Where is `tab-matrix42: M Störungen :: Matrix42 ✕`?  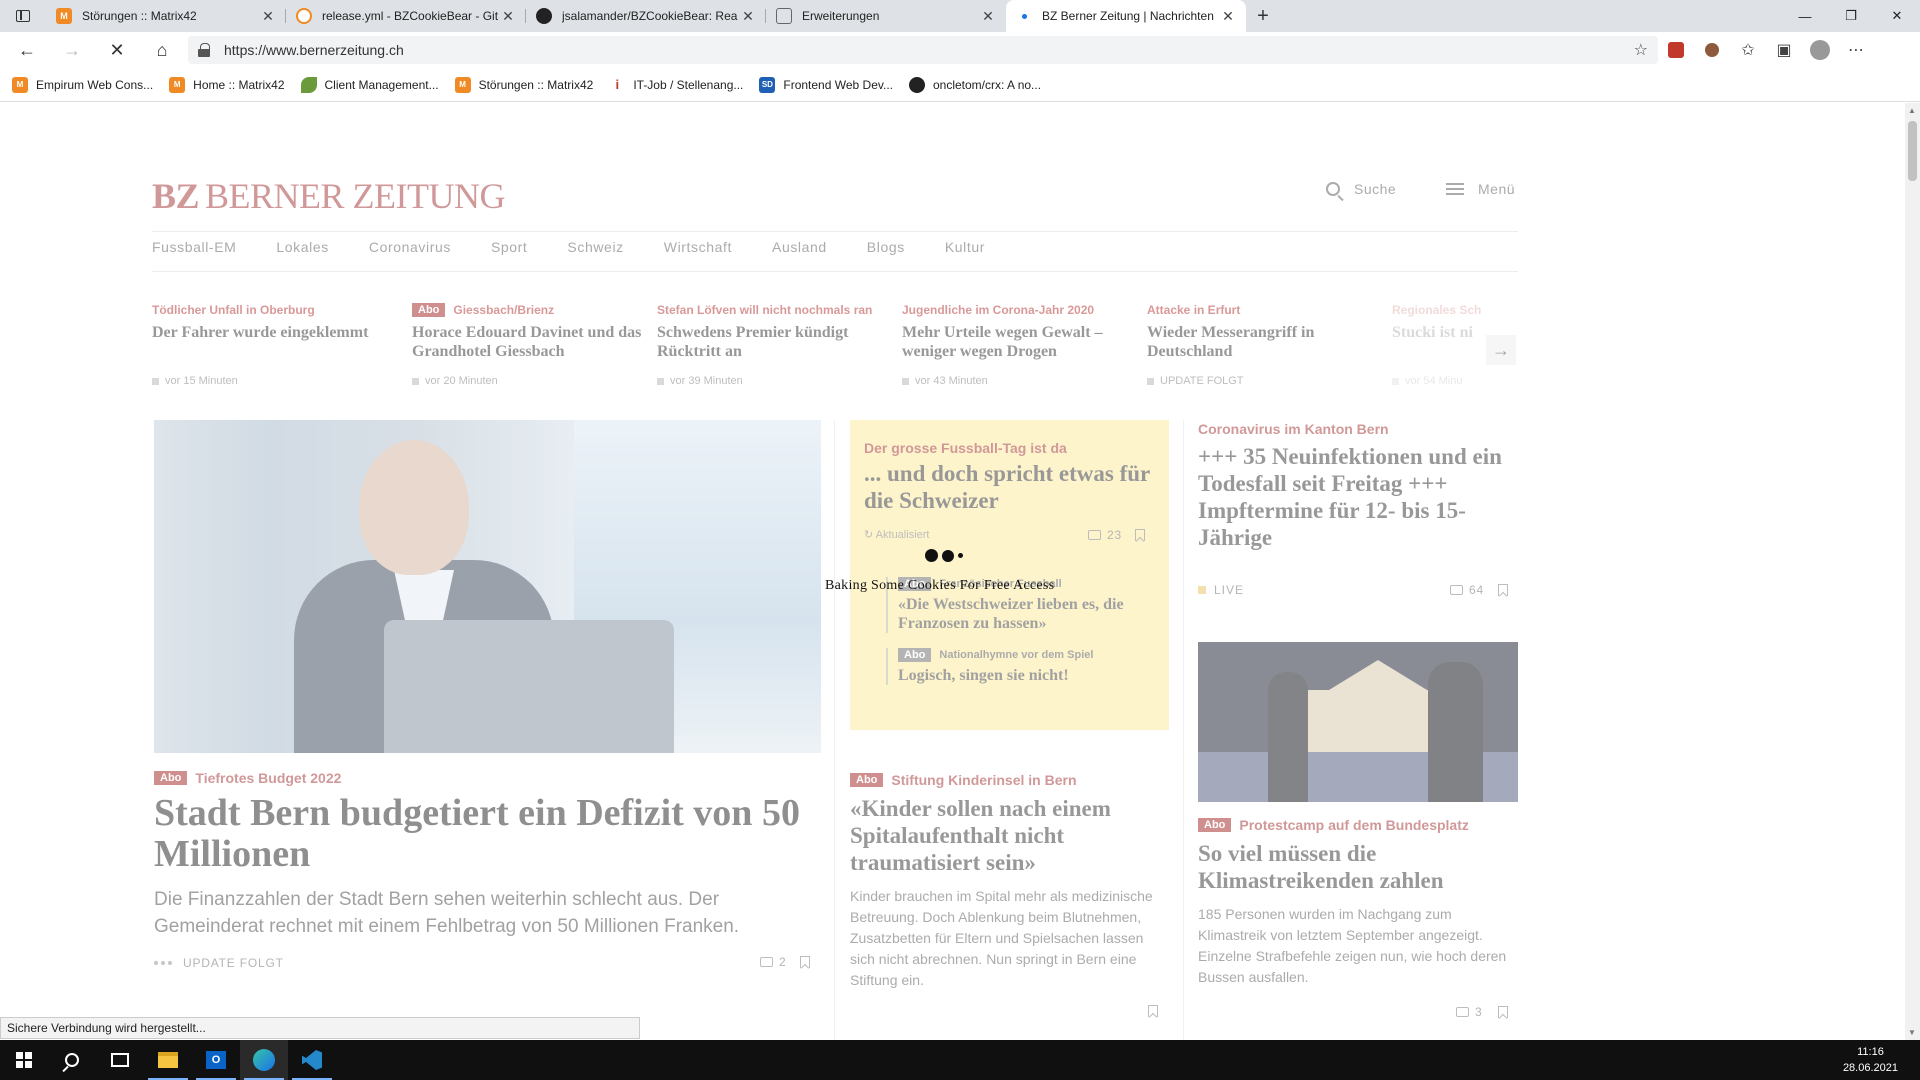 tab-matrix42: M Störungen :: Matrix42 ✕ is located at coordinates (166, 16).